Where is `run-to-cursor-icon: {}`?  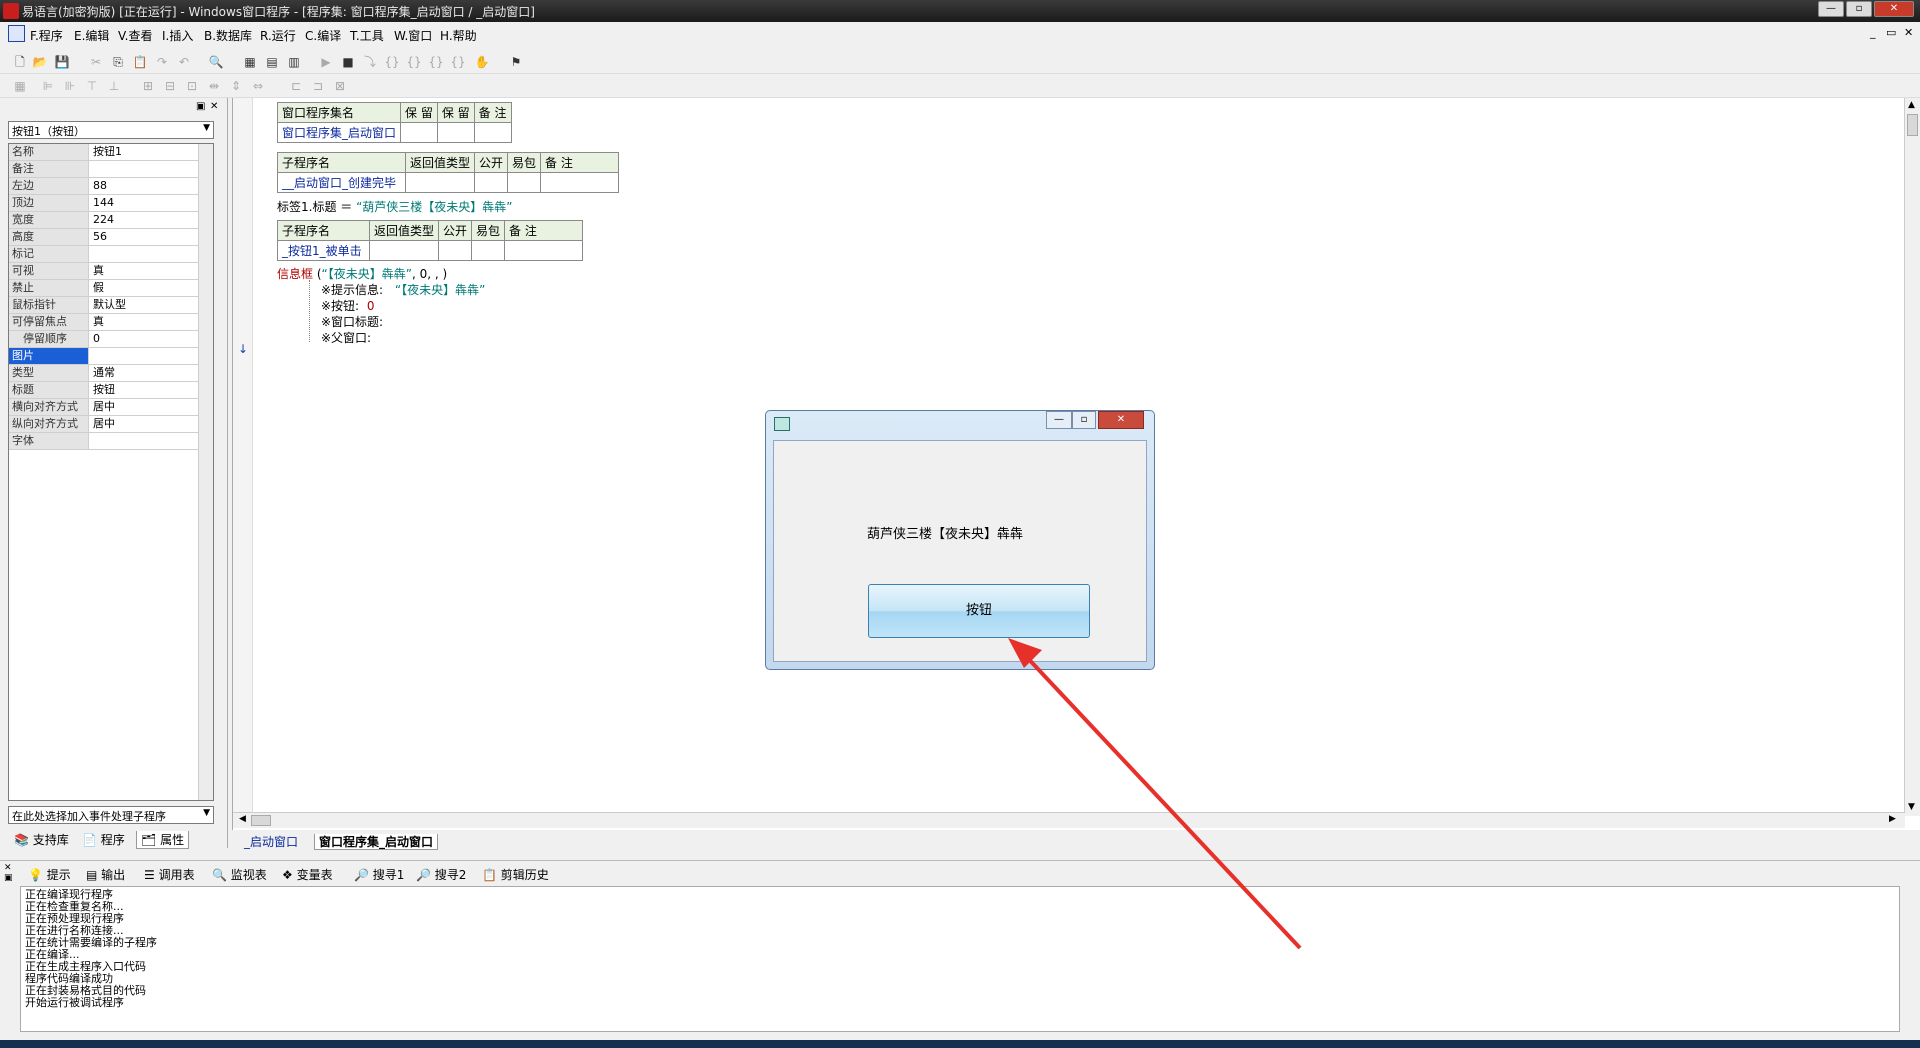
run-to-cursor-icon: {} is located at coordinates (458, 62).